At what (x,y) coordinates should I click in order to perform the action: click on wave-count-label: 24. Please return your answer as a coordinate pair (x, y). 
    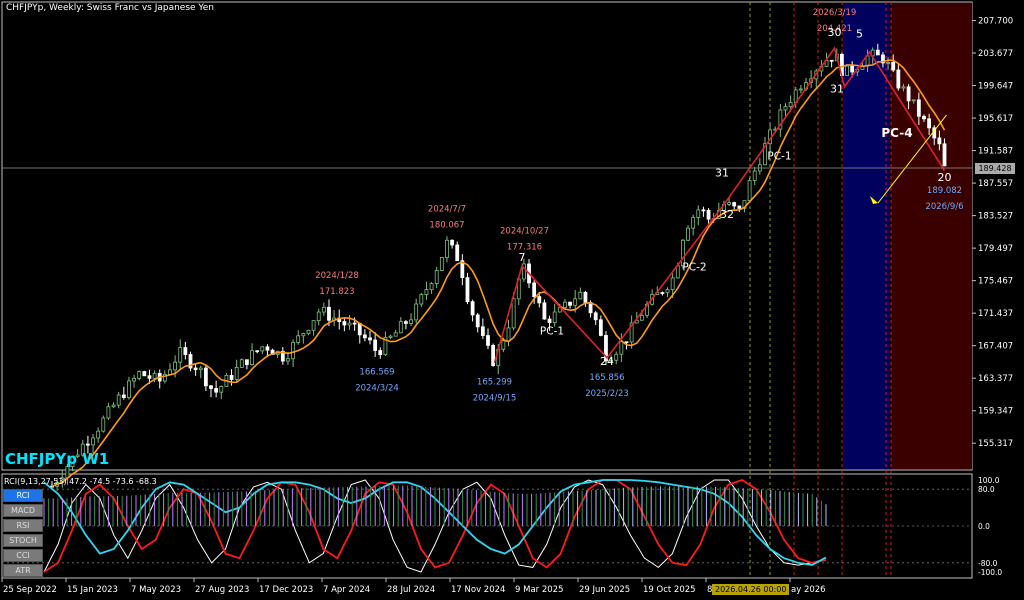
    Looking at the image, I should click on (607, 361).